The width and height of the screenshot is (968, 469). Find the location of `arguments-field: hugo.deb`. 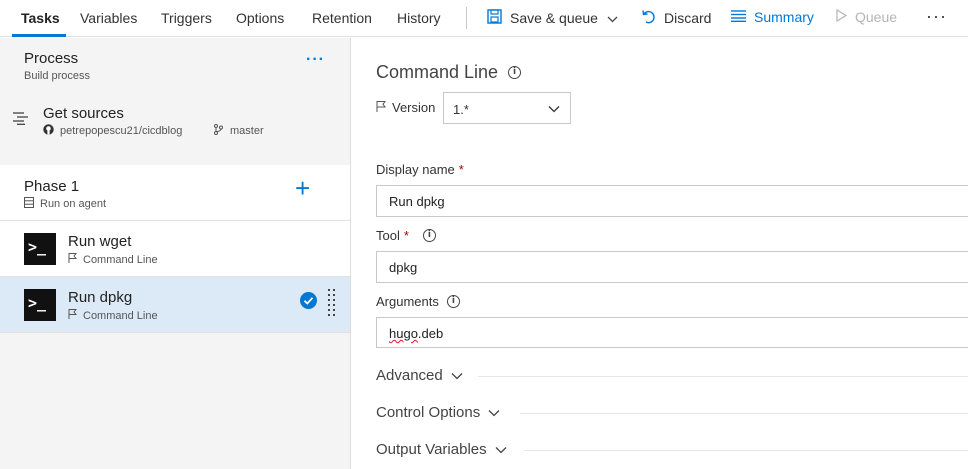

arguments-field: hugo.deb is located at coordinates (672, 332).